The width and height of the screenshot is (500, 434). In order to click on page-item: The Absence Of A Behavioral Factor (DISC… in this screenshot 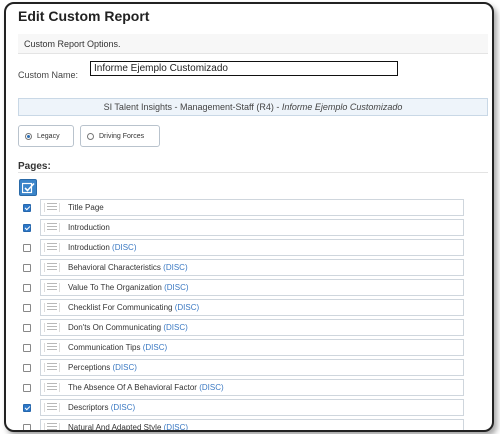, I will do `click(252, 387)`.